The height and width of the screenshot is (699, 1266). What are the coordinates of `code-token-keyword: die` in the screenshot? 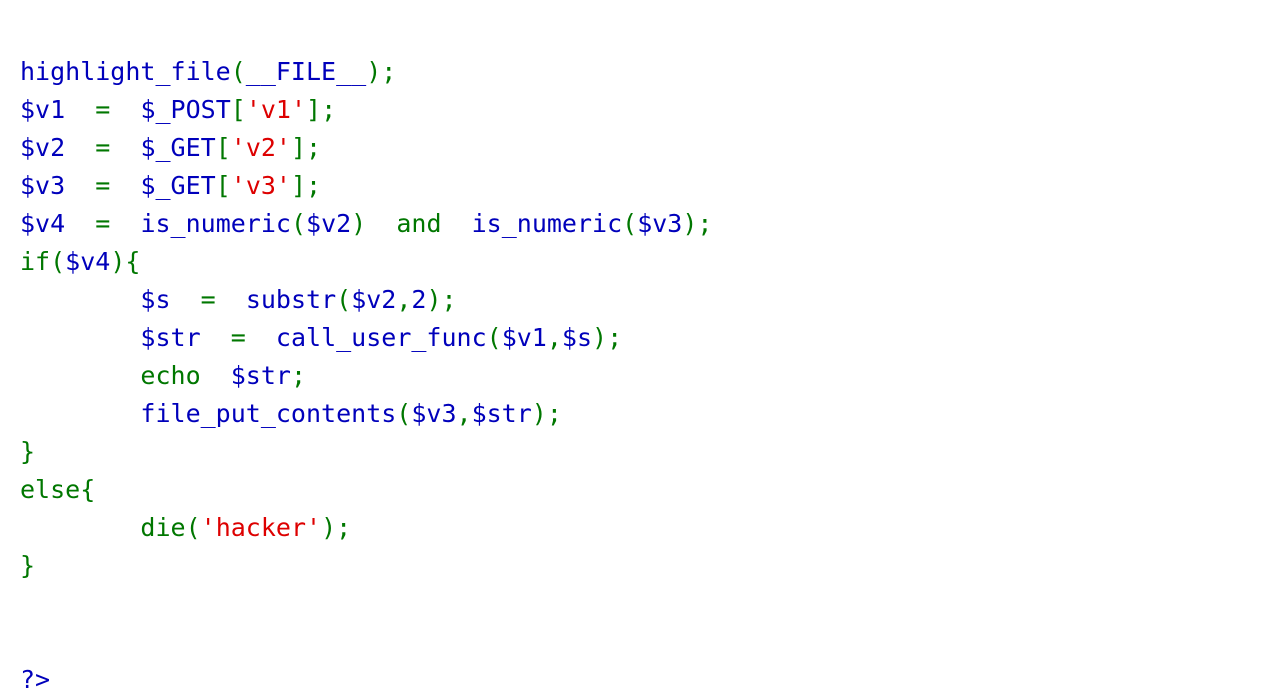 It's located at (163, 527).